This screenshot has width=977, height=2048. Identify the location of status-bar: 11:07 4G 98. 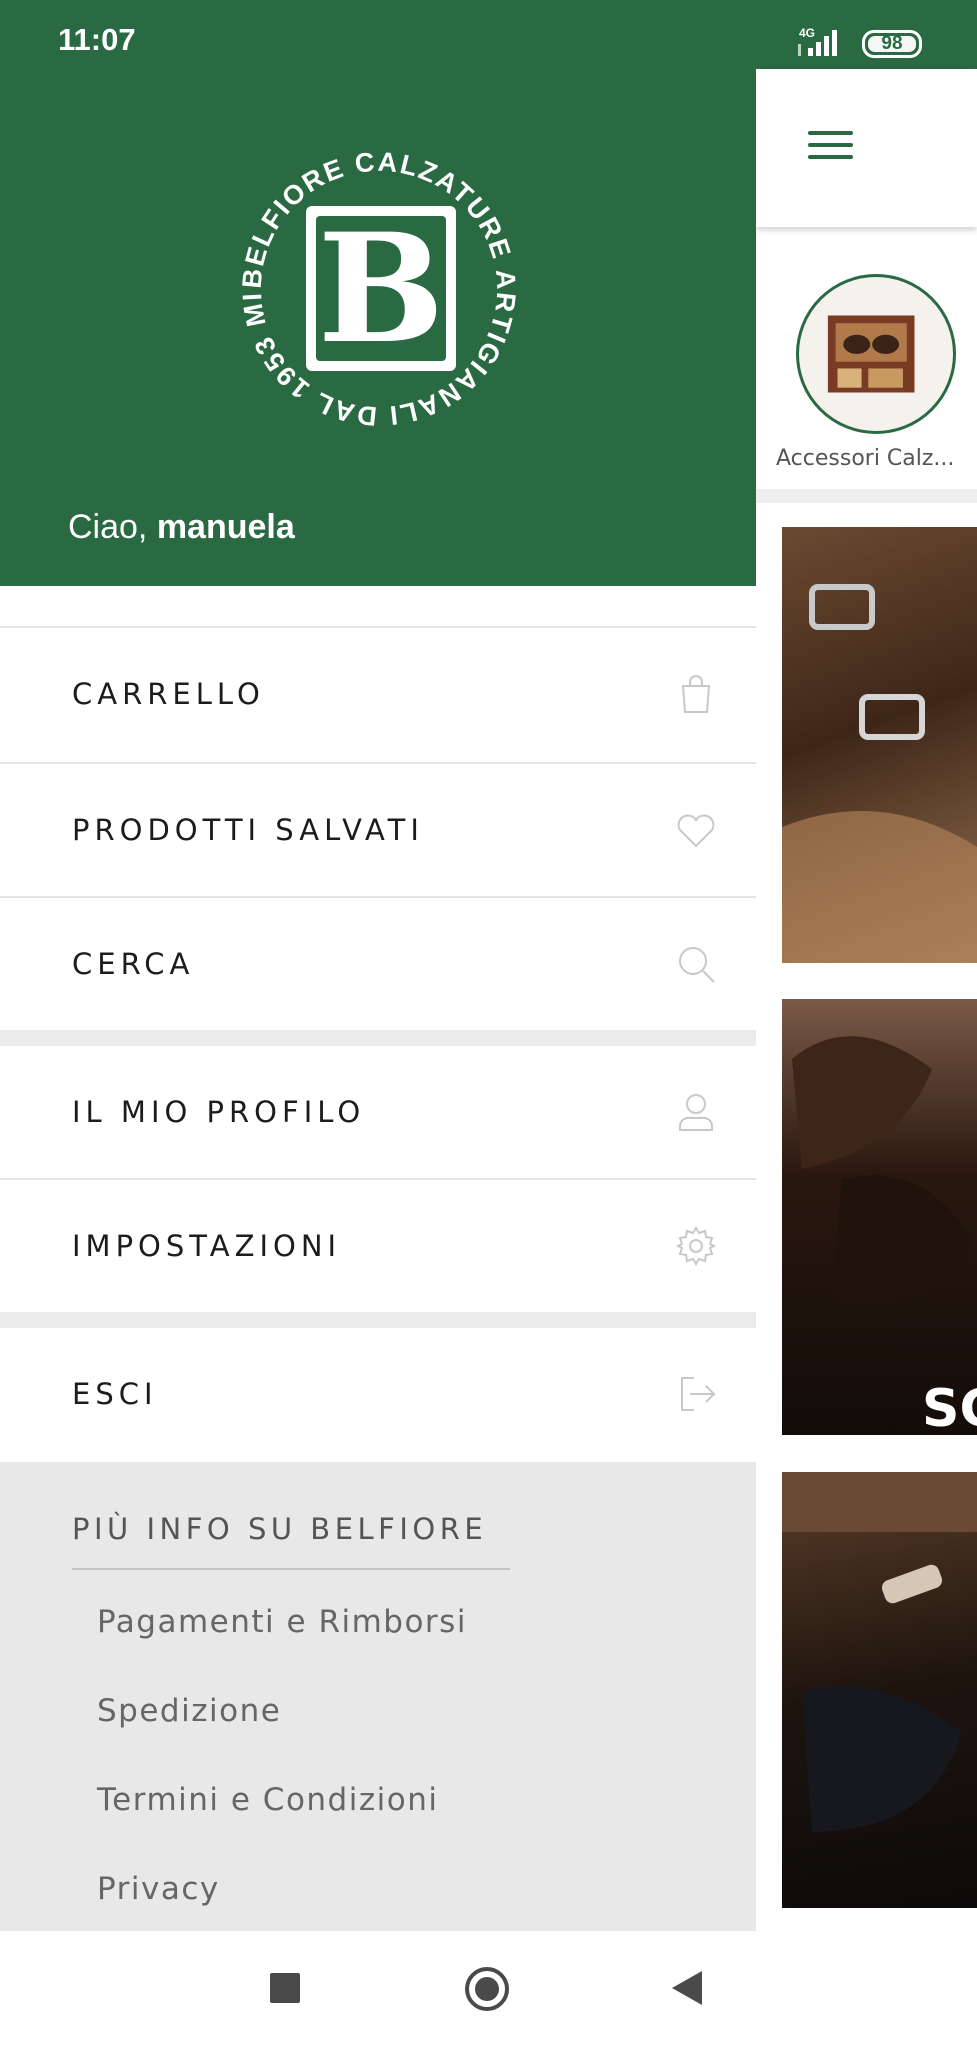
(488, 34).